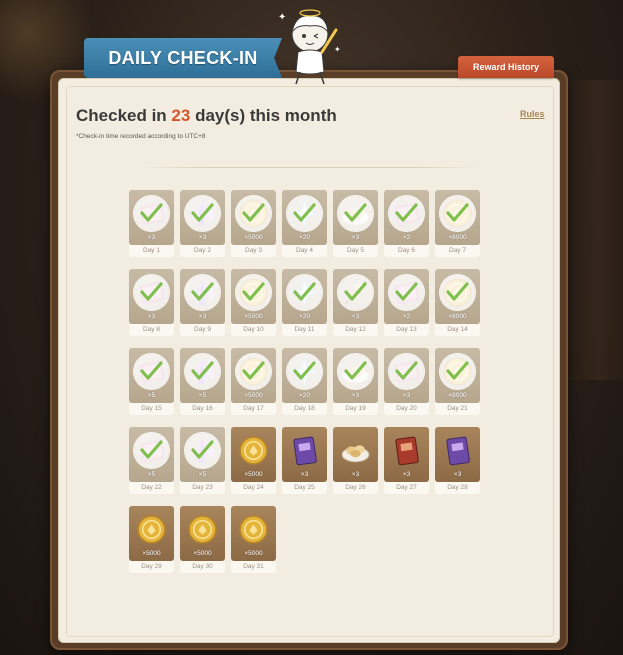  I want to click on reward-day-label: Day 1, so click(151, 251).